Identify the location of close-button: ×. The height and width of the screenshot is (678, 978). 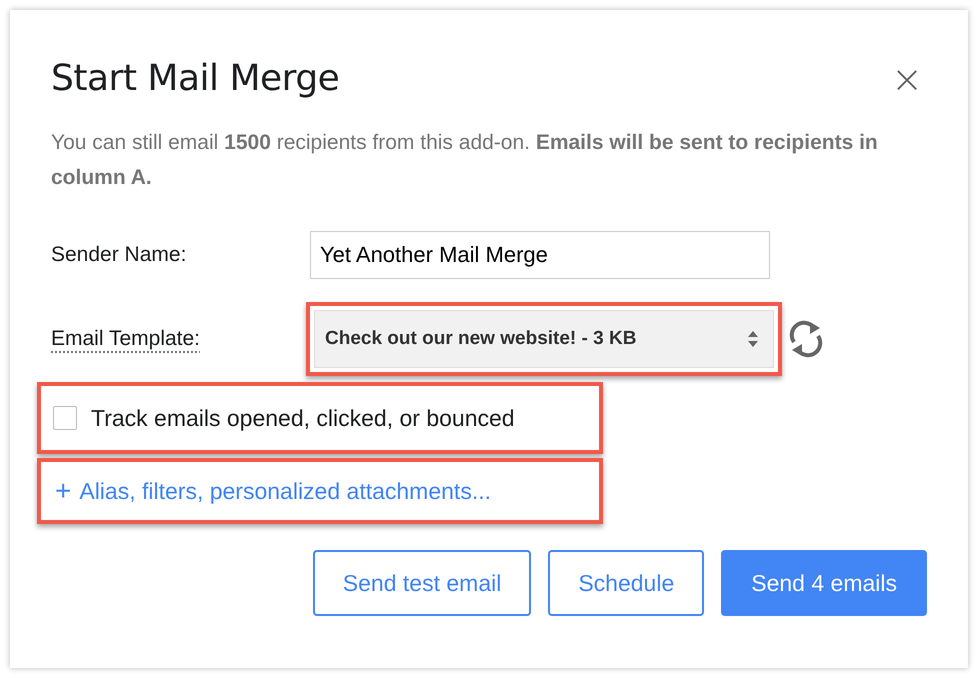
(907, 79).